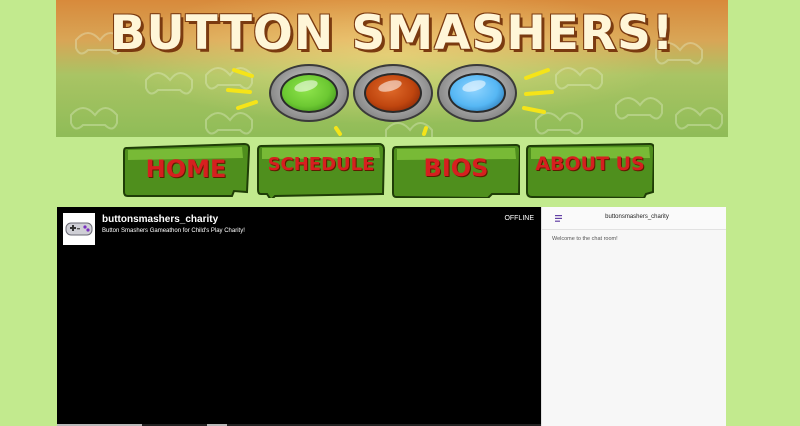 This screenshot has height=426, width=800. What do you see at coordinates (309, 93) in the screenshot?
I see `green-arcade-button-graphic` at bounding box center [309, 93].